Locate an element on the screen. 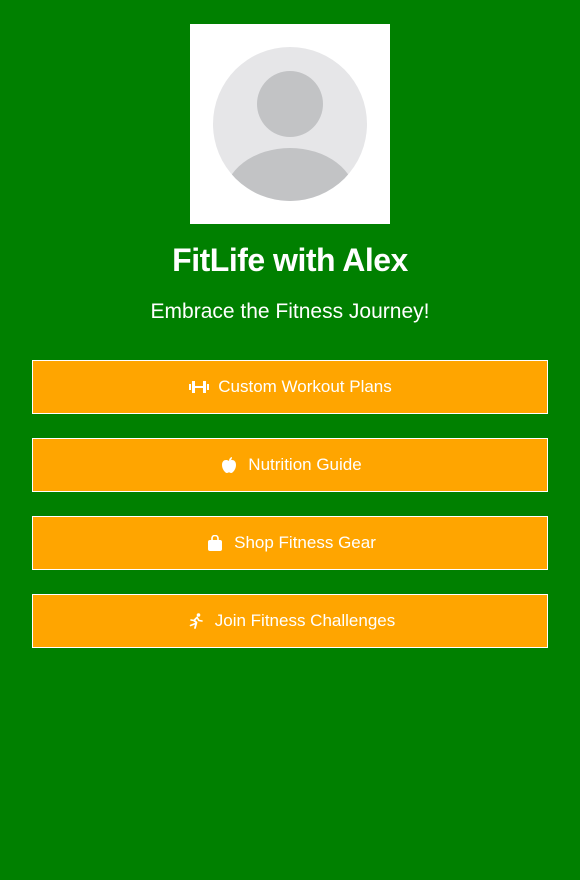 Image resolution: width=580 pixels, height=880 pixels. link-label: Join Fitness Challenges is located at coordinates (305, 620).